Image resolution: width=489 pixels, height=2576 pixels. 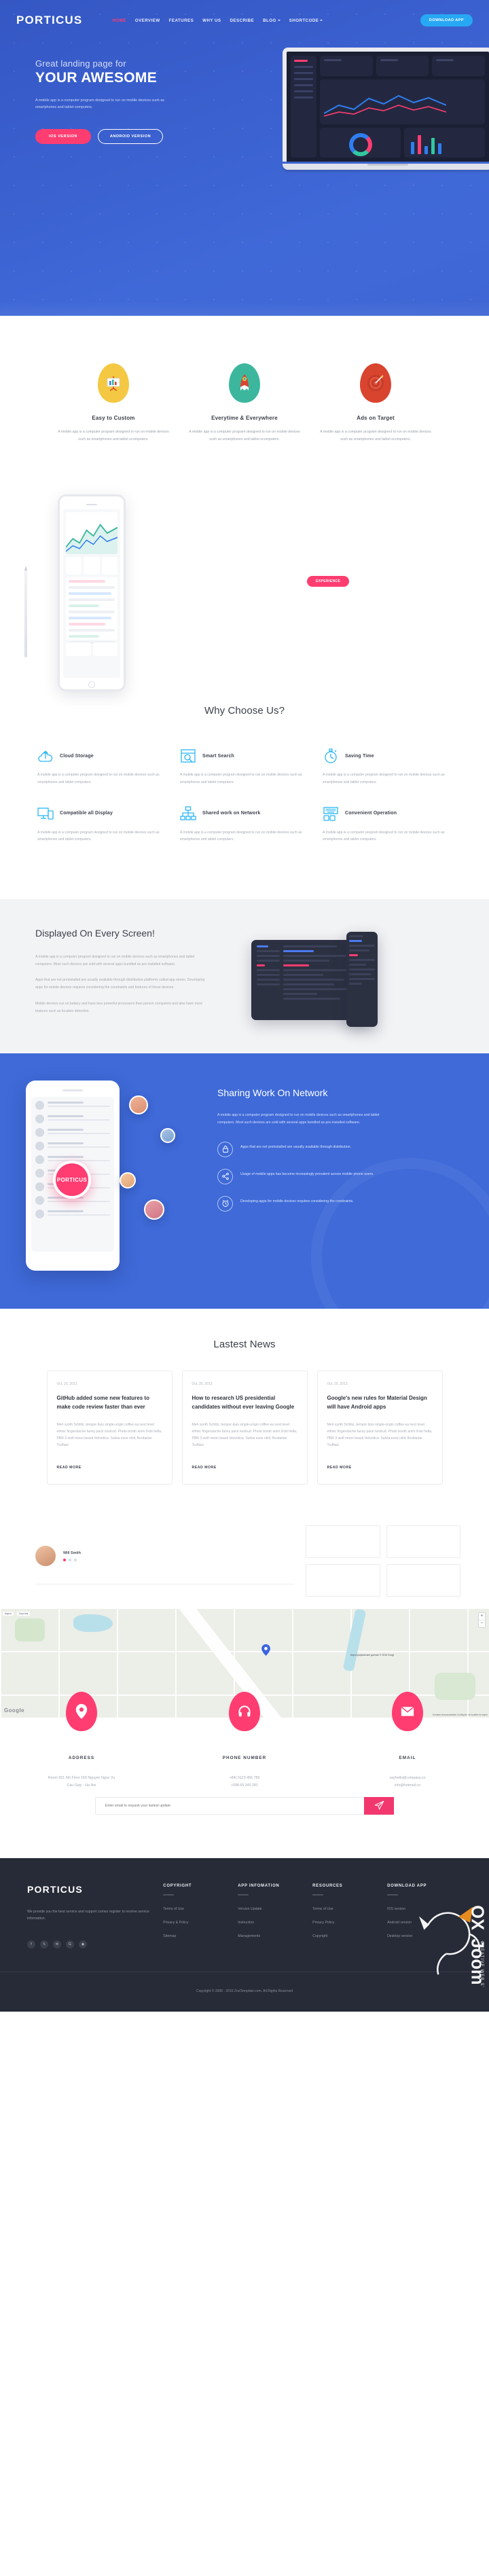 What do you see at coordinates (130, 136) in the screenshot?
I see `android-version-button: ANDROID VERSION` at bounding box center [130, 136].